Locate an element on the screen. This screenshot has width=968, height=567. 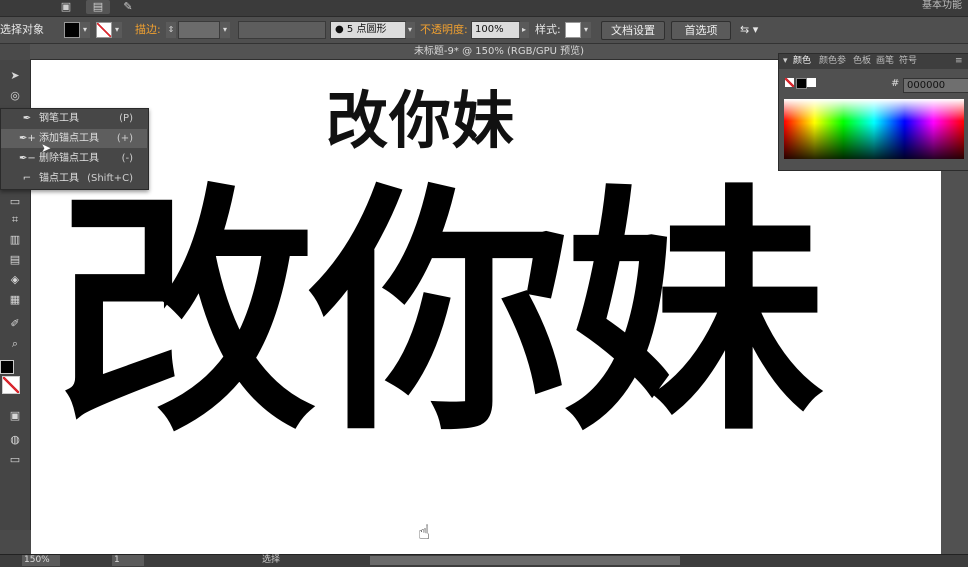
column-graph-tool-icon: ▦ is located at coordinates (15, 300).